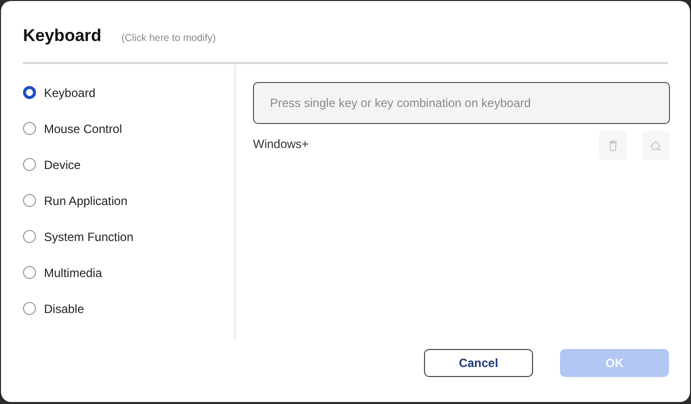  Describe the element at coordinates (613, 145) in the screenshot. I see `trash-icon` at that location.